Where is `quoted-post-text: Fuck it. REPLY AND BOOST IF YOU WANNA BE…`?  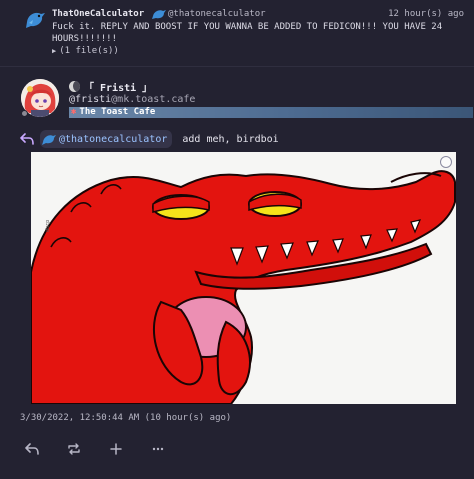
quoted-post-text: Fuck it. REPLY AND BOOST IF YOU WANNA BE… is located at coordinates (247, 33).